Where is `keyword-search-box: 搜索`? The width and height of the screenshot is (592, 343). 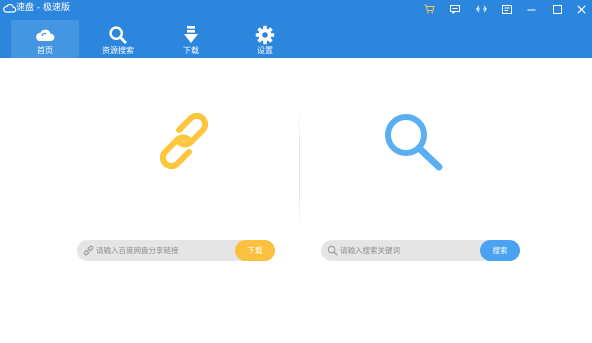
keyword-search-box: 搜索 is located at coordinates (420, 250).